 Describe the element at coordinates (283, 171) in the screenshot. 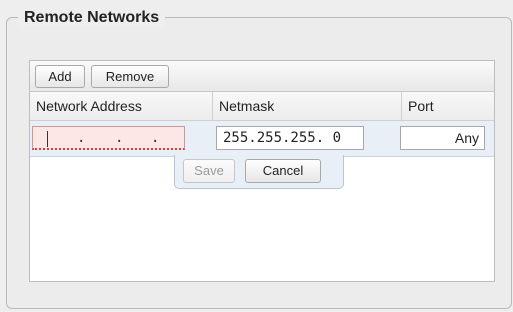

I see `cancel-button: Cancel` at that location.